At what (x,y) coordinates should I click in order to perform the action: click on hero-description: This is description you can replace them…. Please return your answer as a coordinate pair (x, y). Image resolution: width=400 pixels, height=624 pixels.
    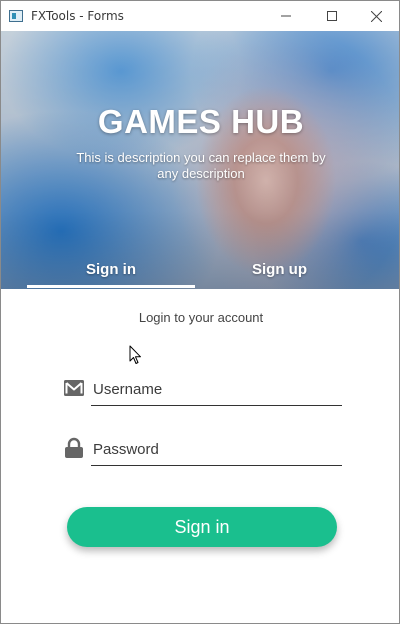
    Looking at the image, I should click on (201, 165).